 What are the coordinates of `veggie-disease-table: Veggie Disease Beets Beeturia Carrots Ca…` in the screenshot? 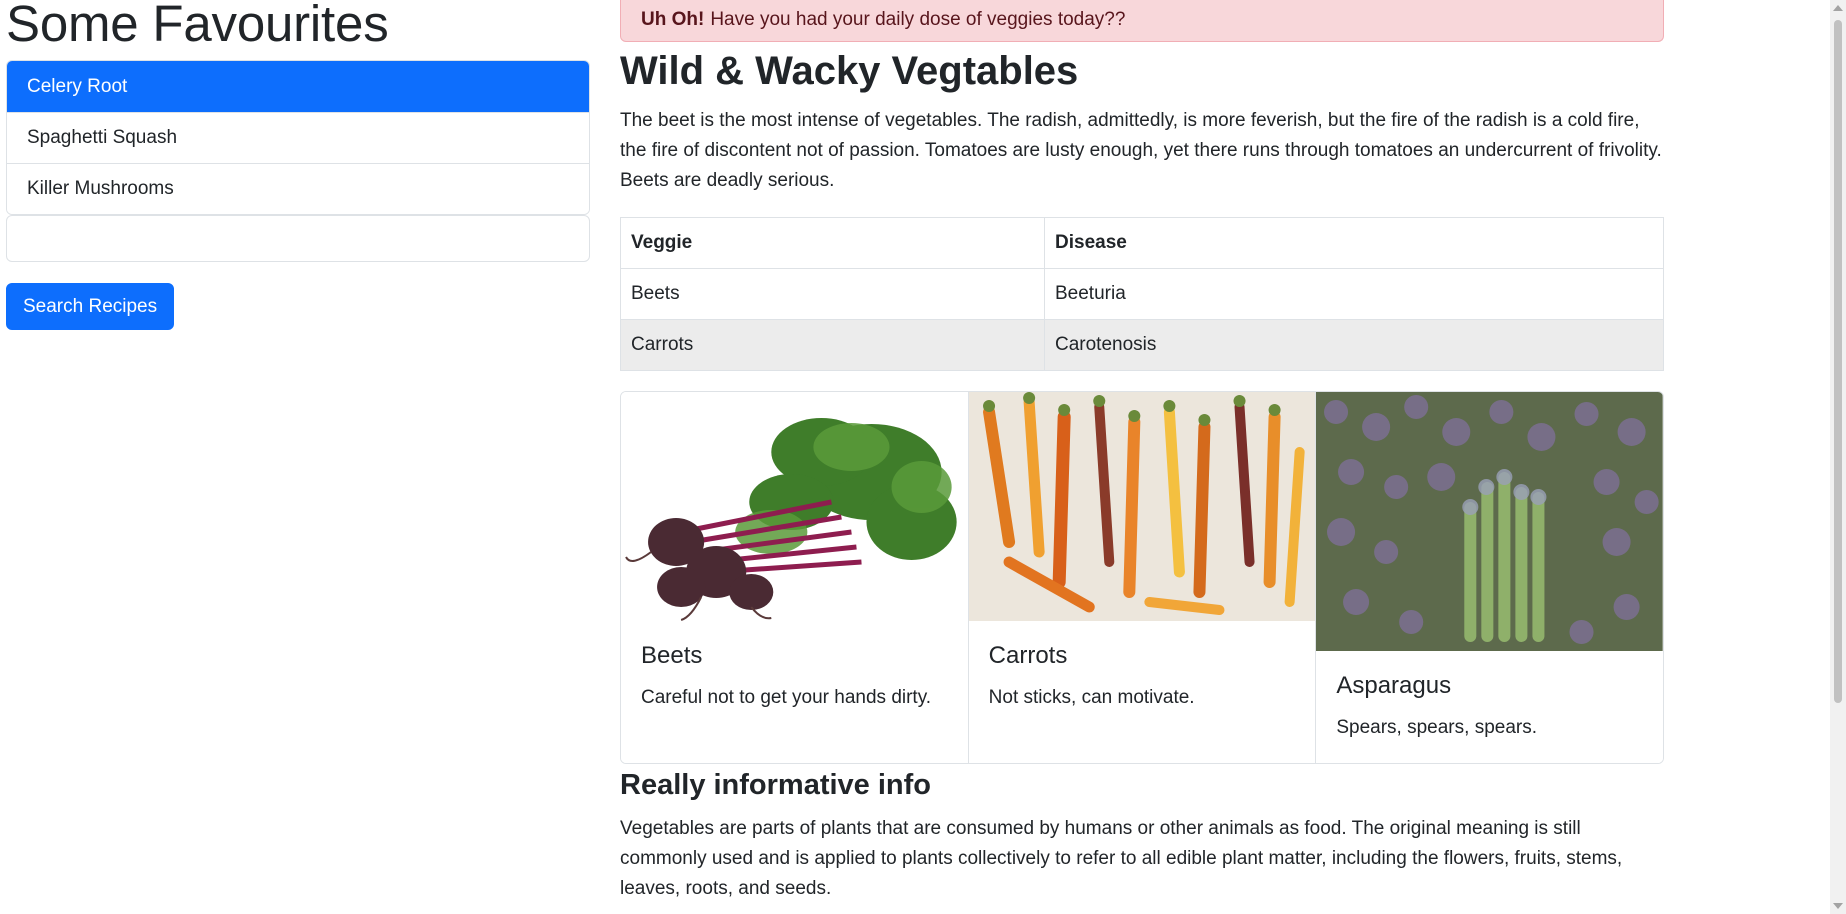 It's located at (1142, 294).